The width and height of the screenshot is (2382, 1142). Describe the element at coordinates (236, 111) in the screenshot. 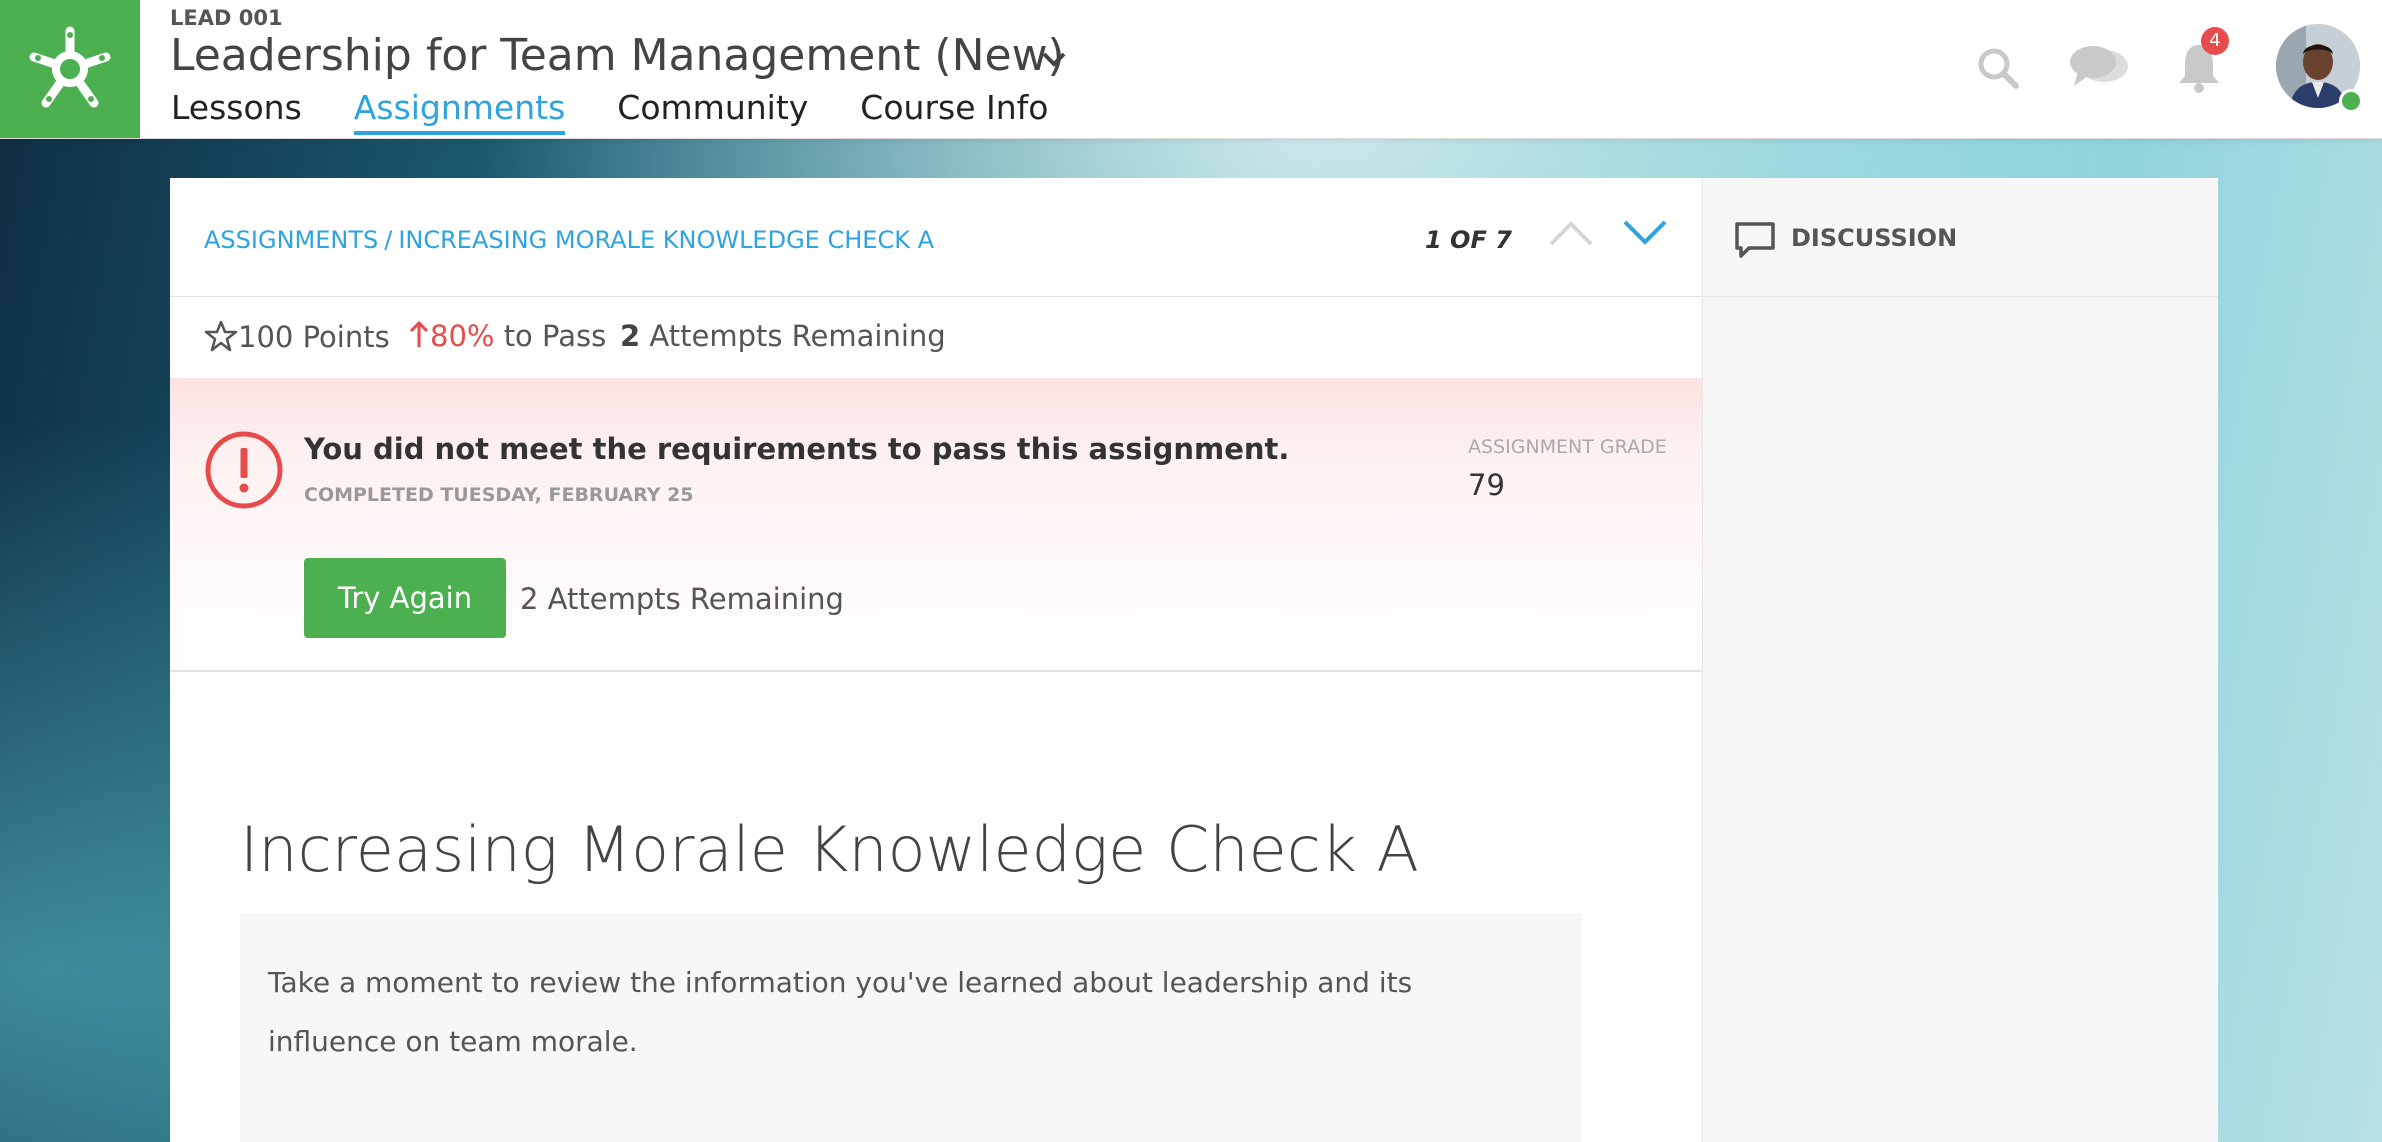

I see `tab-lessons: Lessons` at that location.